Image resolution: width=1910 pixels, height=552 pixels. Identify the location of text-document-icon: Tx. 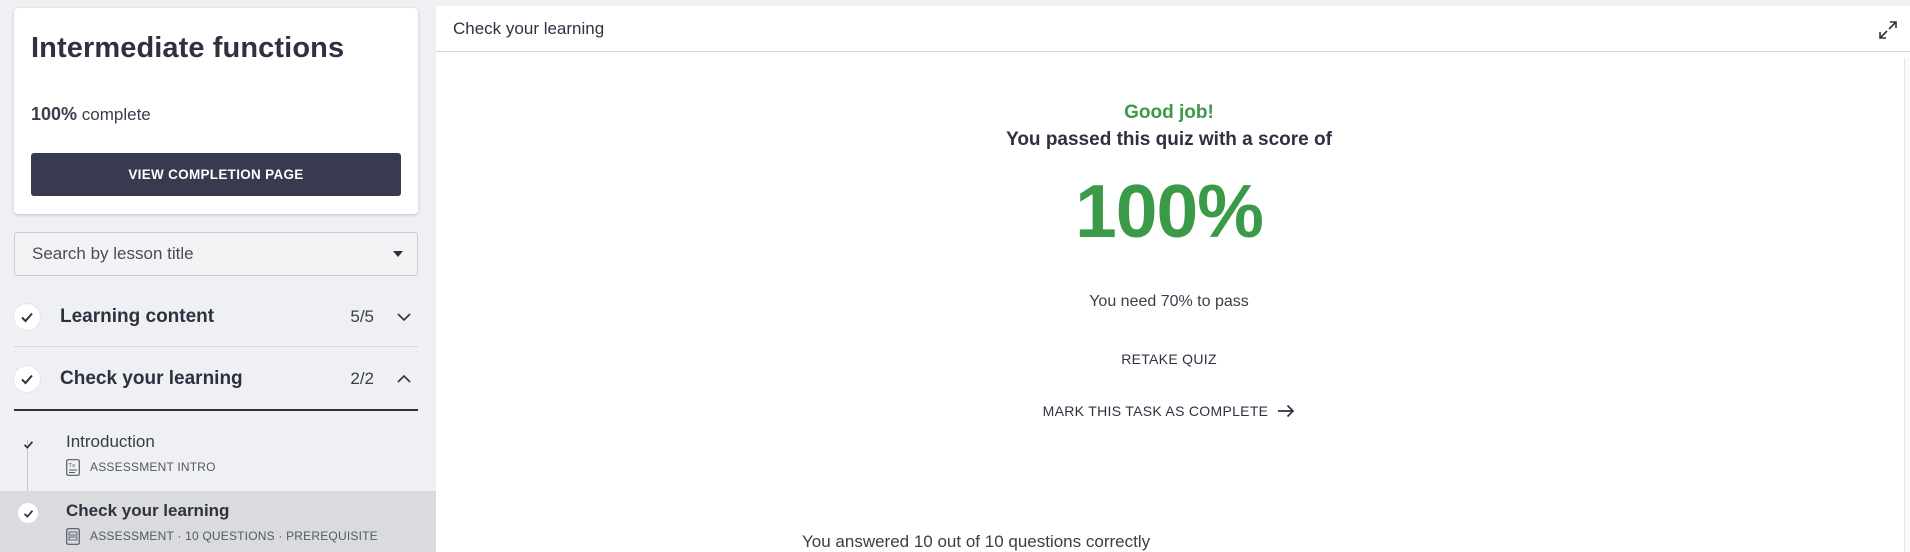
(73, 467).